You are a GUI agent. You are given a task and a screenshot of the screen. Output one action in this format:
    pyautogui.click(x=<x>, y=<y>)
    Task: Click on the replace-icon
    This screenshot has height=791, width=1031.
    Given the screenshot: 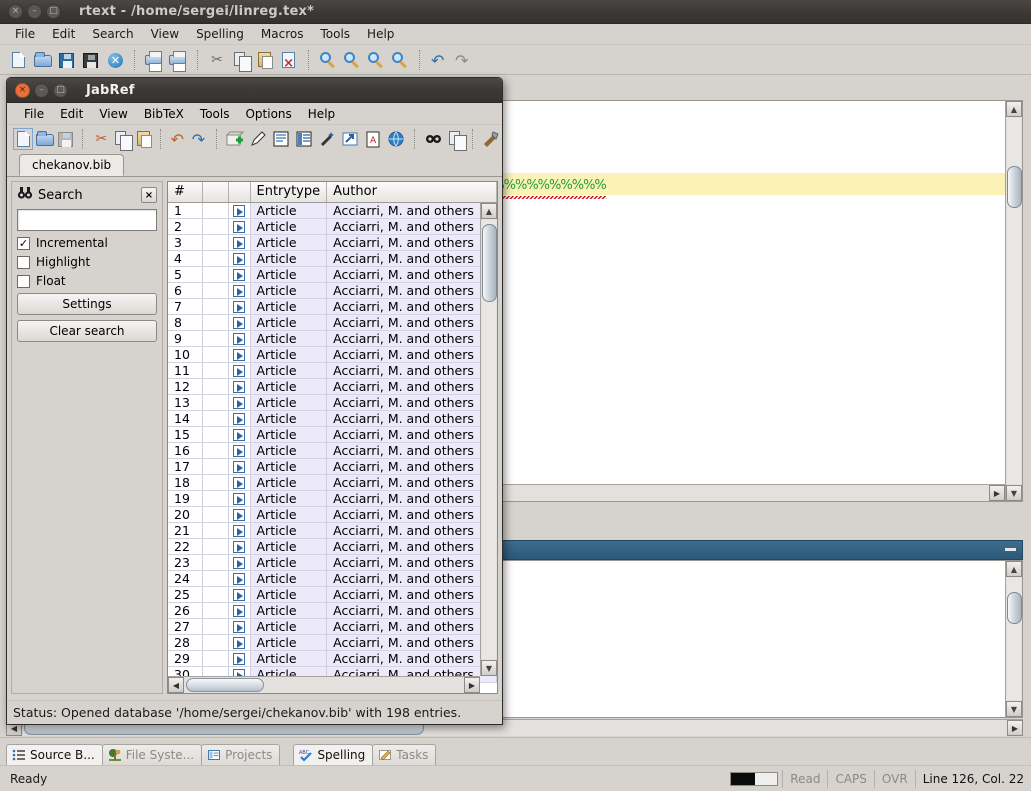 What is the action you would take?
    pyautogui.click(x=376, y=60)
    